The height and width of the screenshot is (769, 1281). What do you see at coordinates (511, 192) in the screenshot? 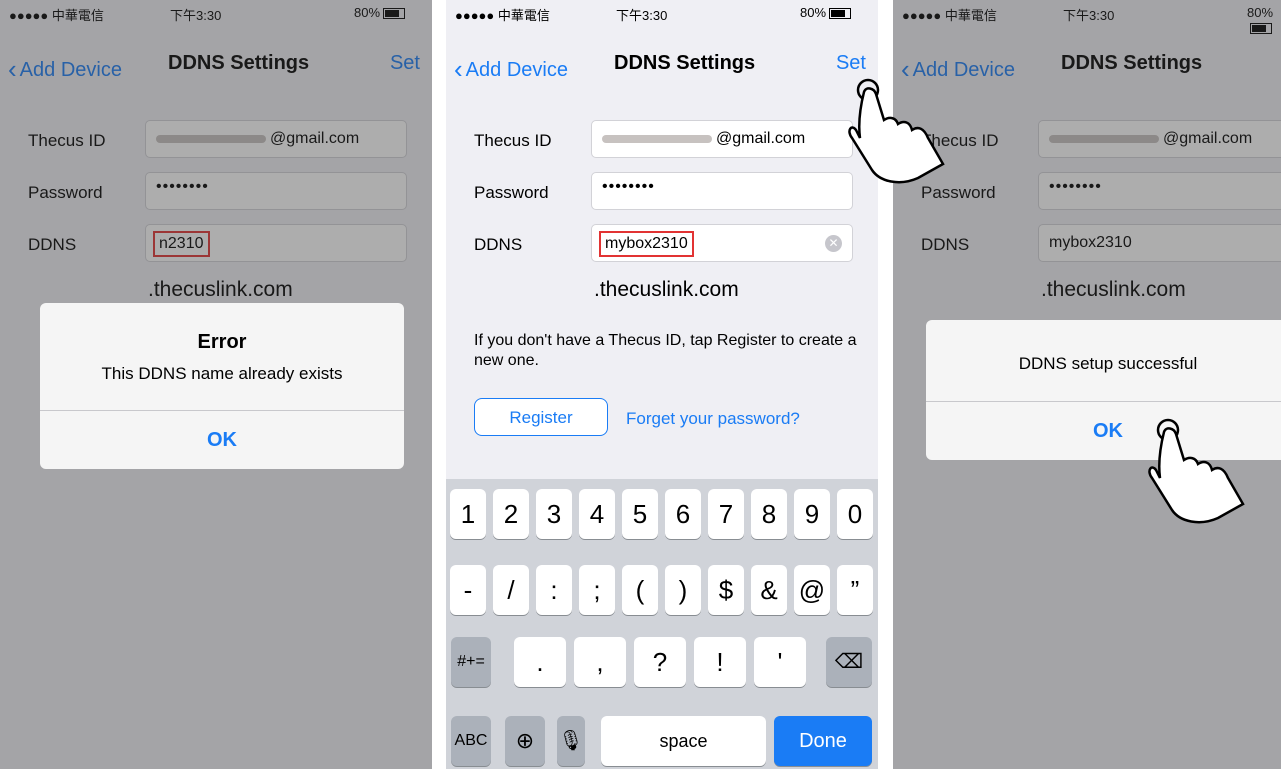
I see `password-label: Password` at bounding box center [511, 192].